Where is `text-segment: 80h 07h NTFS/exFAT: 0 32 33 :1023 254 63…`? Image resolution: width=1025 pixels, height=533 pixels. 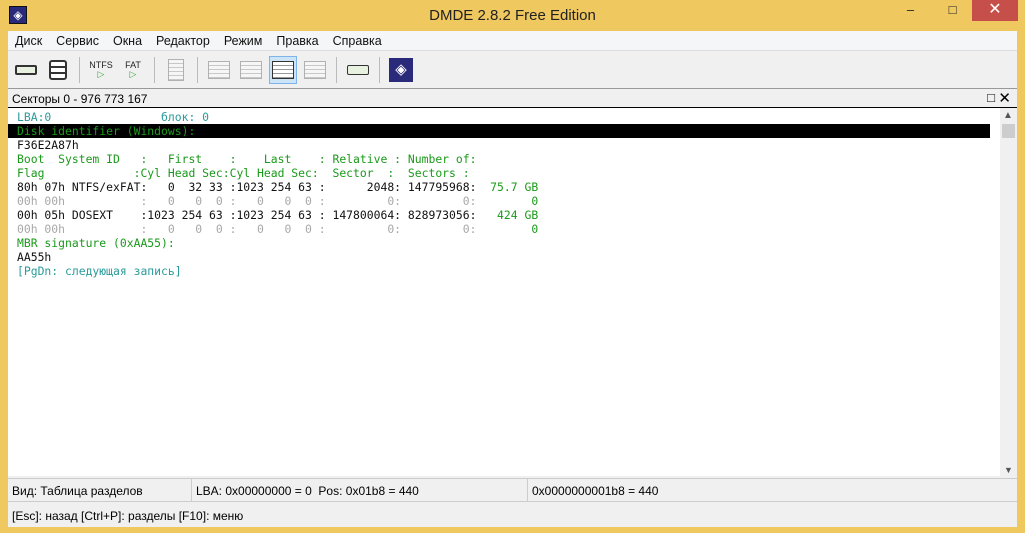 text-segment: 80h 07h NTFS/exFAT: 0 32 33 :1023 254 63… is located at coordinates (247, 187).